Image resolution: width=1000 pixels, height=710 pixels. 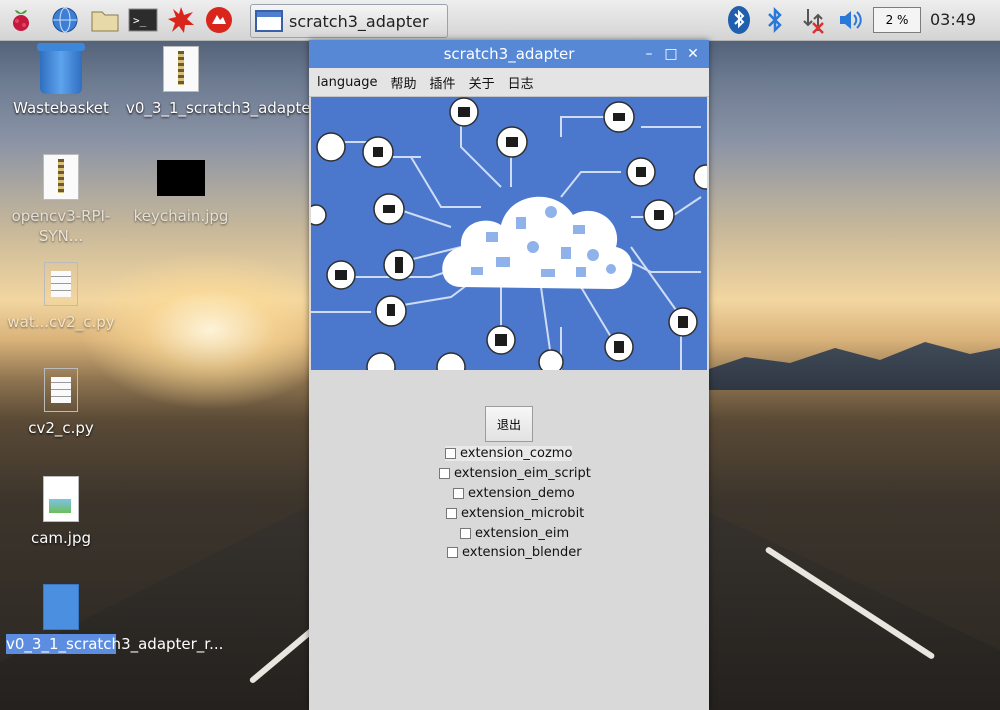 What do you see at coordinates (522, 552) in the screenshot?
I see `ext-blender-label: extension_blender` at bounding box center [522, 552].